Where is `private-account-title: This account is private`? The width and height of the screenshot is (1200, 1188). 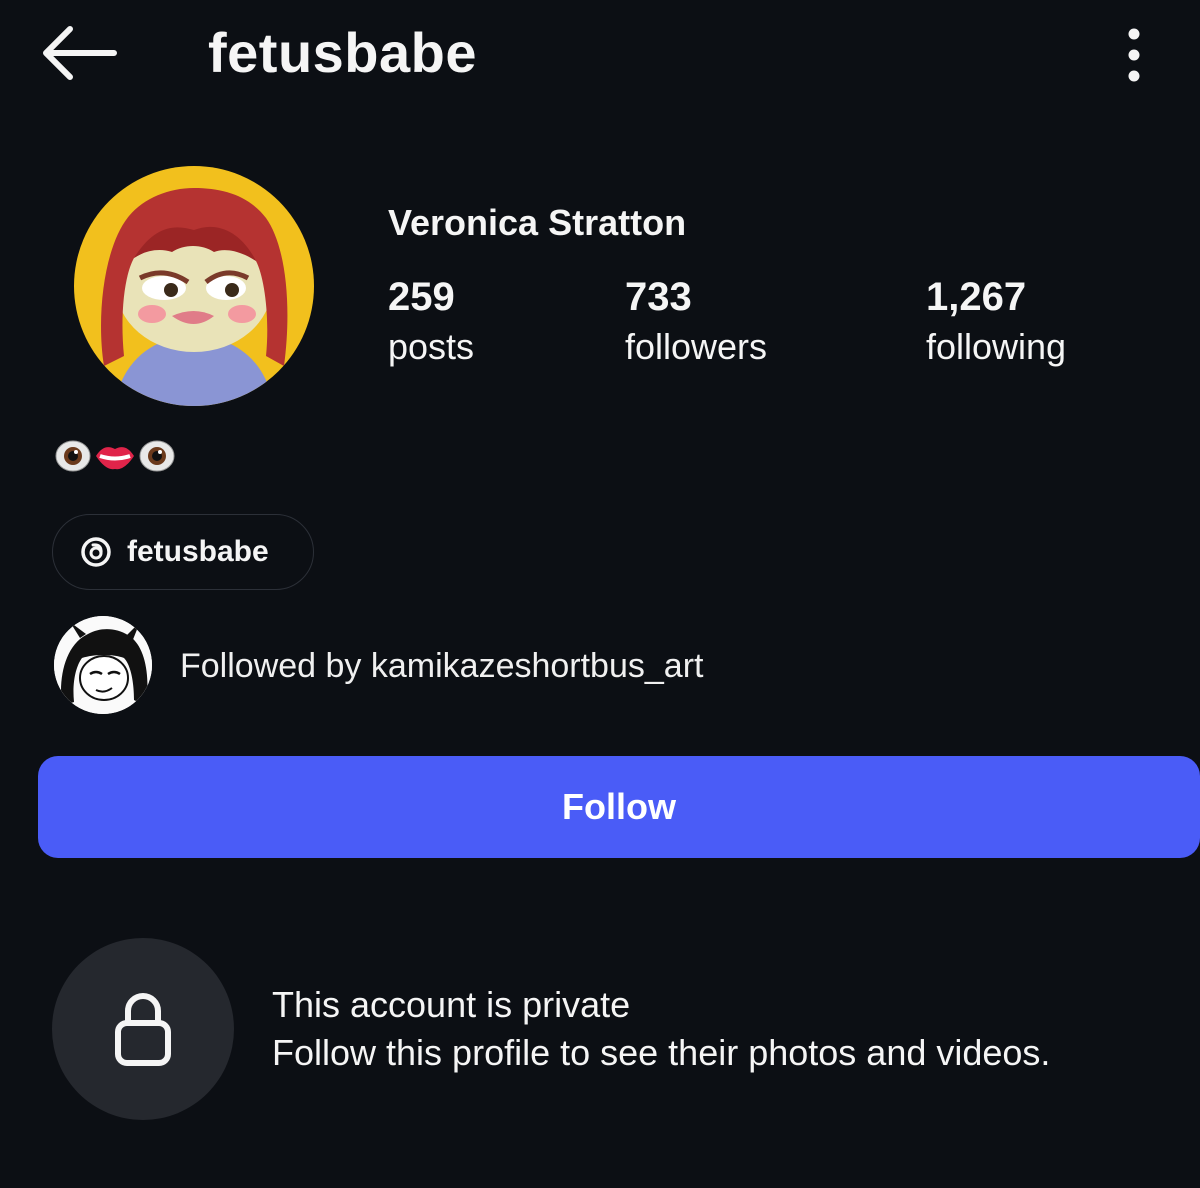
private-account-title: This account is private is located at coordinates (451, 1004).